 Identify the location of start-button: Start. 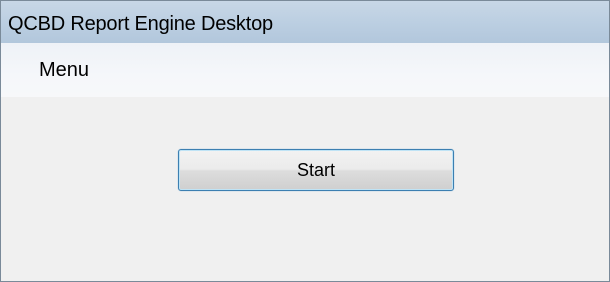
(316, 170).